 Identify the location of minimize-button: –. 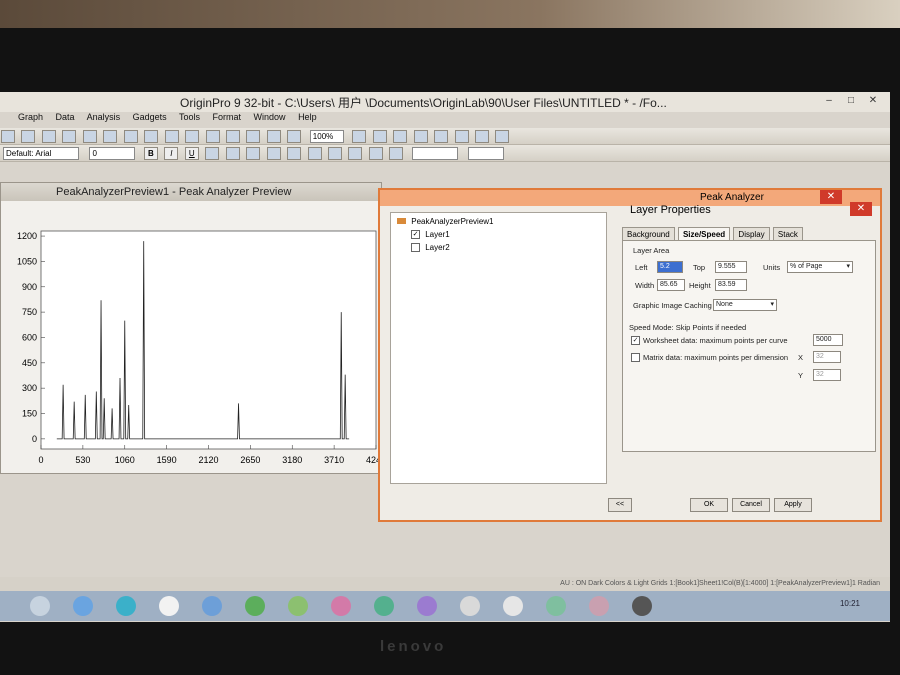
(829, 101).